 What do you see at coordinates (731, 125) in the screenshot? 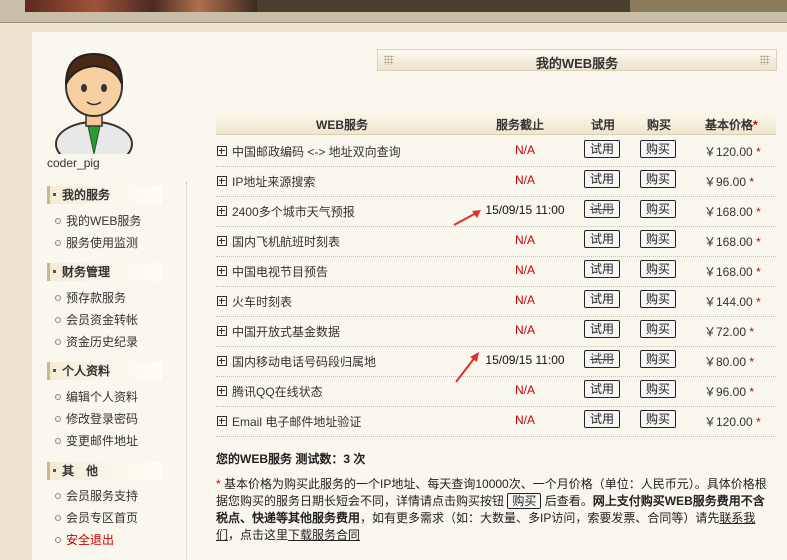
I see `header-price: 基本价格*` at bounding box center [731, 125].